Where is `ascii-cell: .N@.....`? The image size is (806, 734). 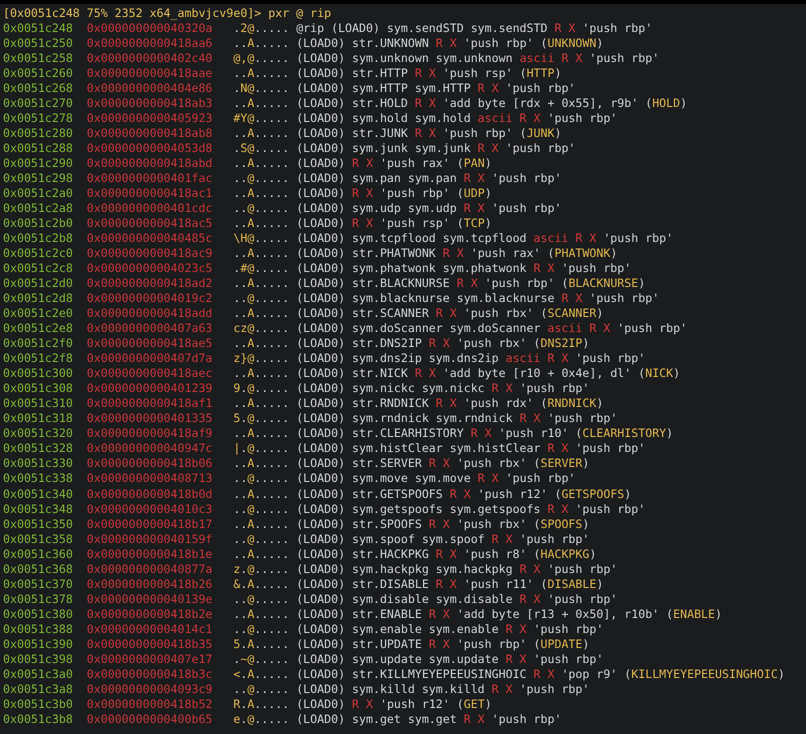 ascii-cell: .N@..... is located at coordinates (261, 88).